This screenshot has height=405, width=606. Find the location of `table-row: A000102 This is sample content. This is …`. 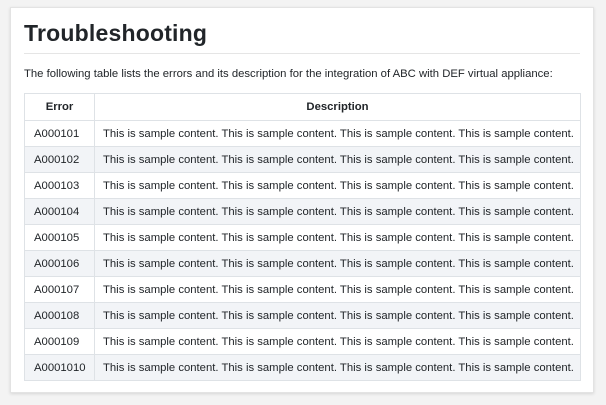

table-row: A000102 This is sample content. This is … is located at coordinates (302, 159).